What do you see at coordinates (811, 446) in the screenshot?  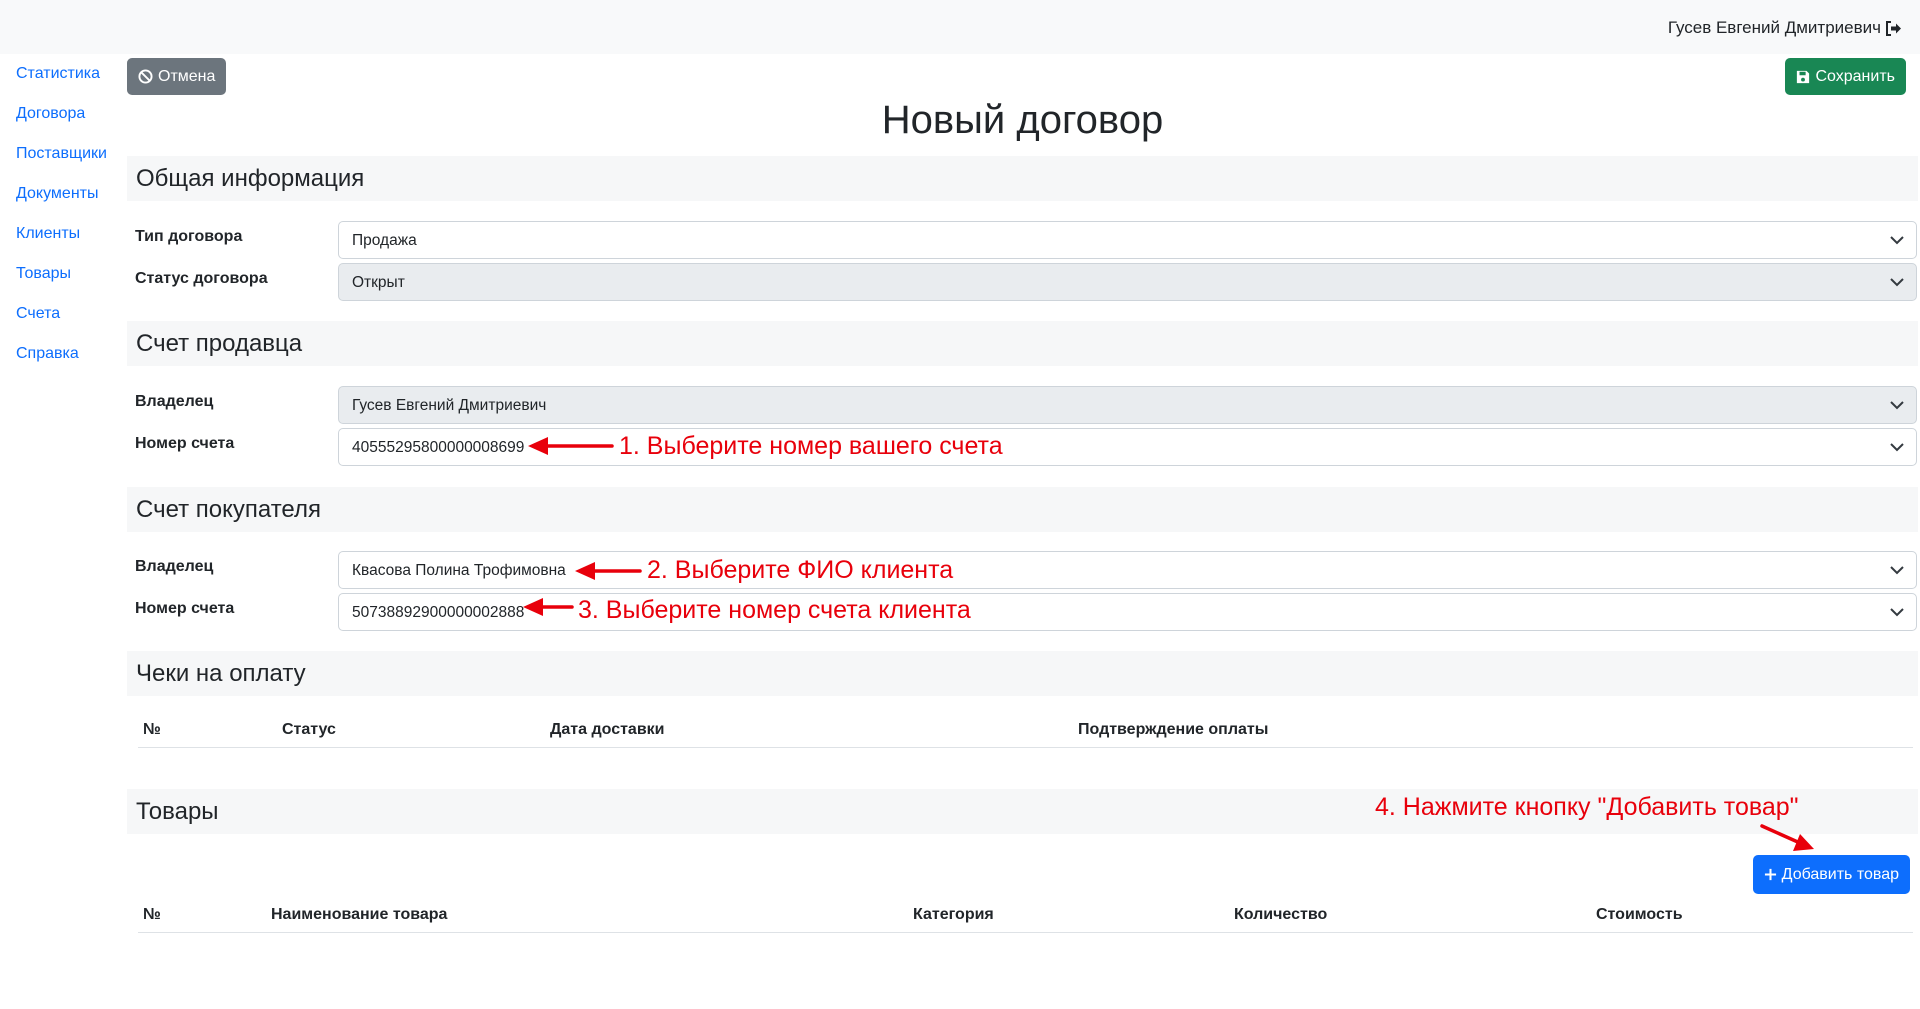 I see `annotation-note-1: 1. Выберите номер вашего счета` at bounding box center [811, 446].